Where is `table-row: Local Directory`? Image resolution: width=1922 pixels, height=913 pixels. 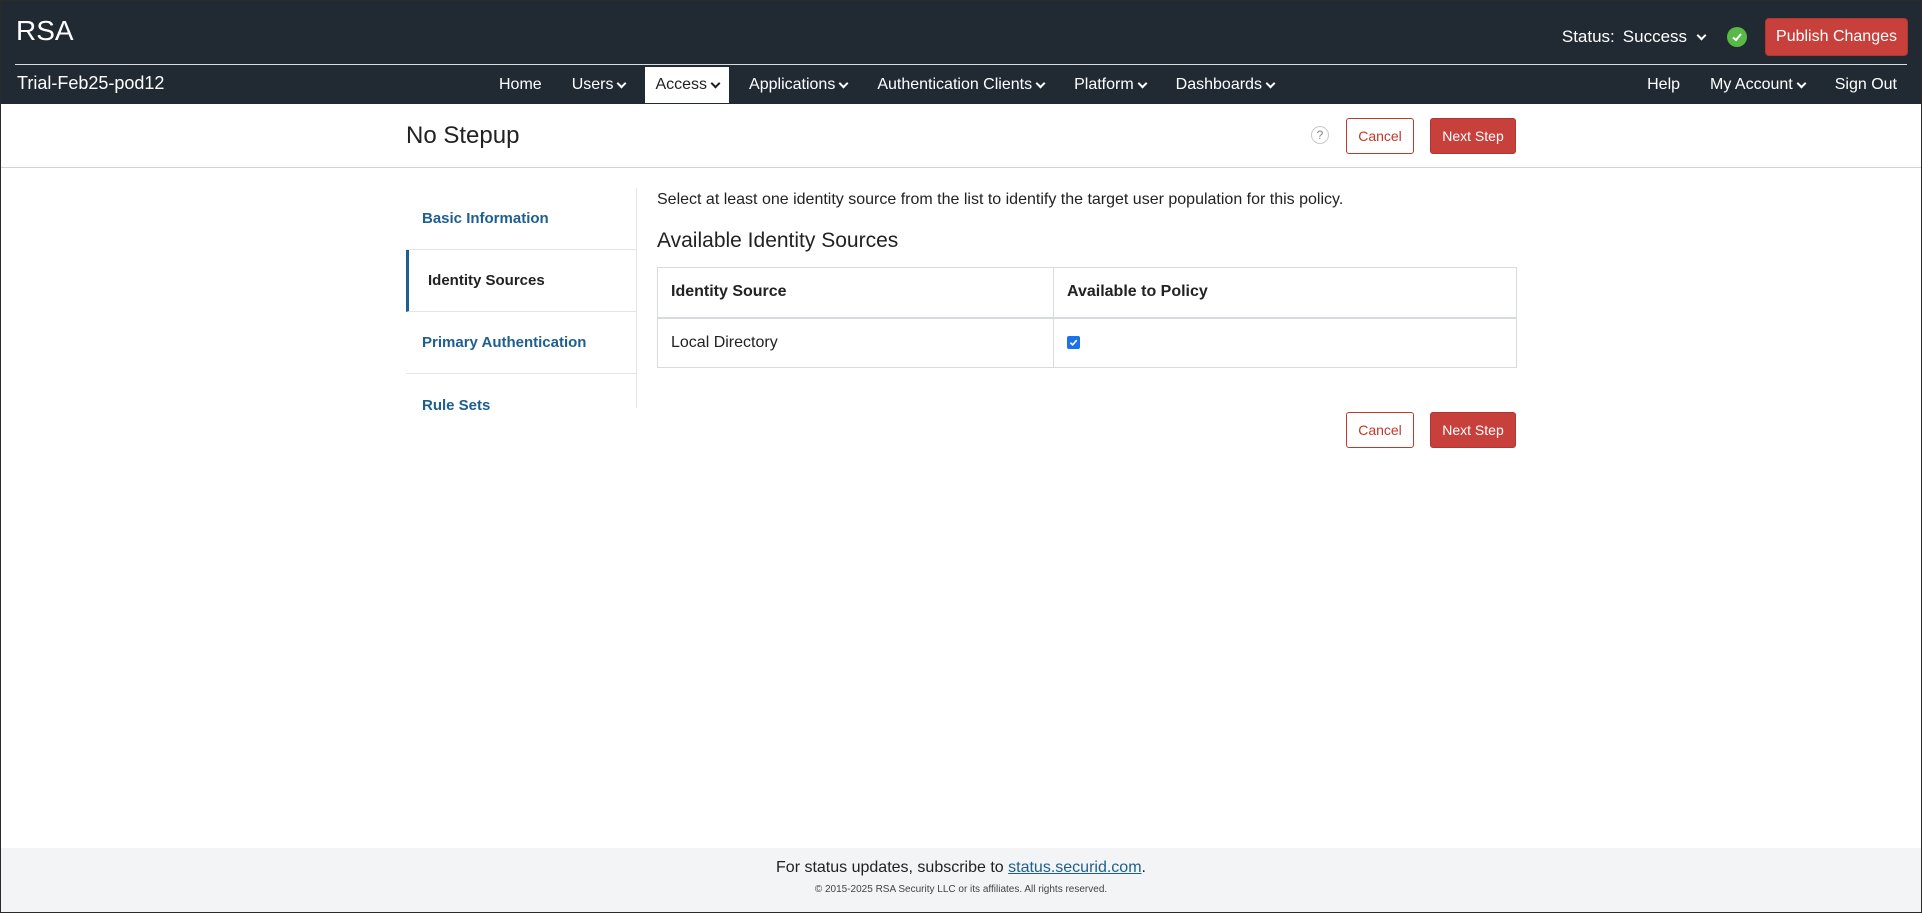 table-row: Local Directory is located at coordinates (1087, 343).